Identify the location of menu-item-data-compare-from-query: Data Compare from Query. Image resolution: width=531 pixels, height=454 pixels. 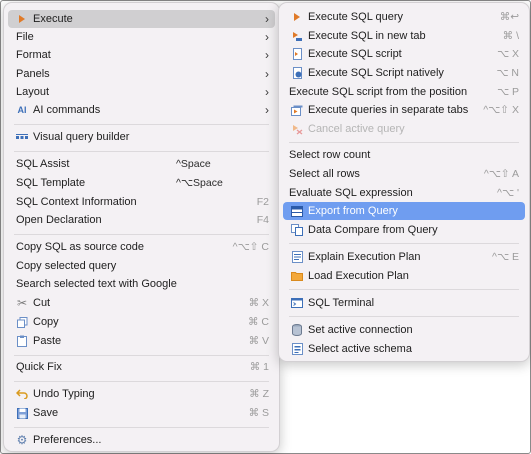
(404, 230).